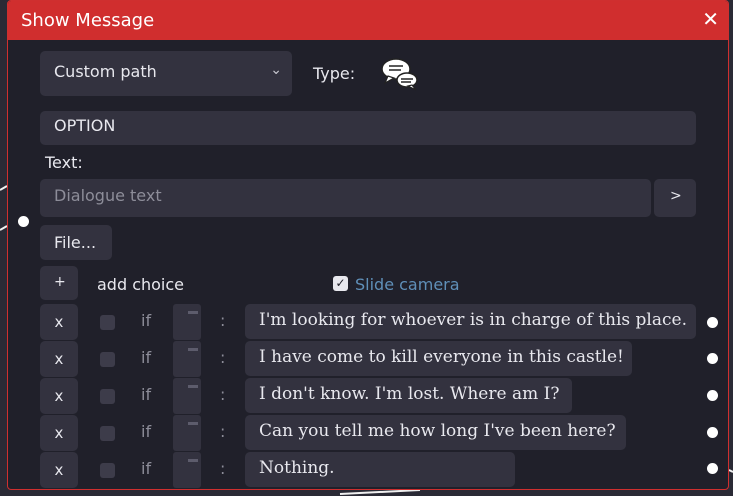 Image resolution: width=733 pixels, height=496 pixels. Describe the element at coordinates (340, 283) in the screenshot. I see `slide-camera-checkbox: ✓` at that location.